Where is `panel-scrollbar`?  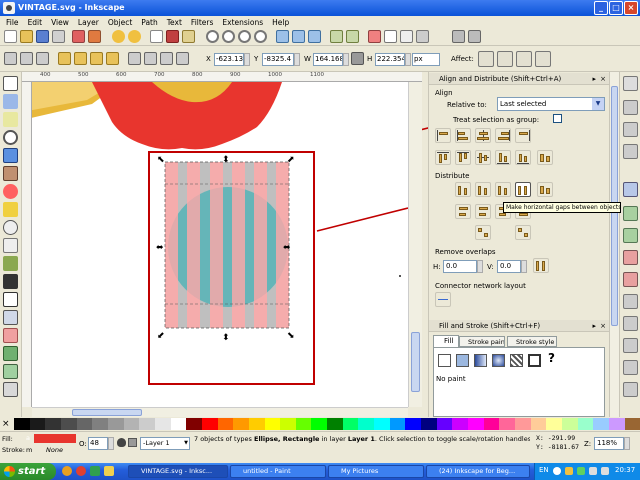
panel-scrollbar is located at coordinates (614, 244).